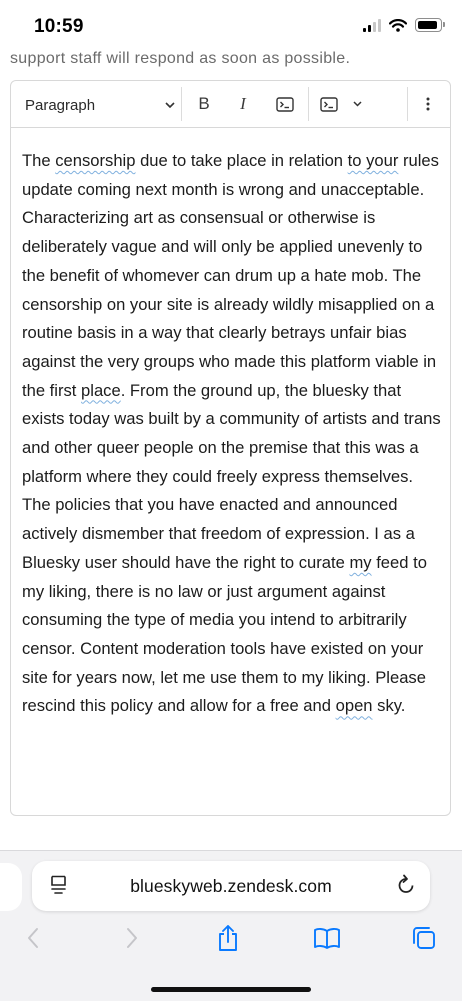  Describe the element at coordinates (360, 562) in the screenshot. I see `spellcheck-flagged-word: my` at that location.